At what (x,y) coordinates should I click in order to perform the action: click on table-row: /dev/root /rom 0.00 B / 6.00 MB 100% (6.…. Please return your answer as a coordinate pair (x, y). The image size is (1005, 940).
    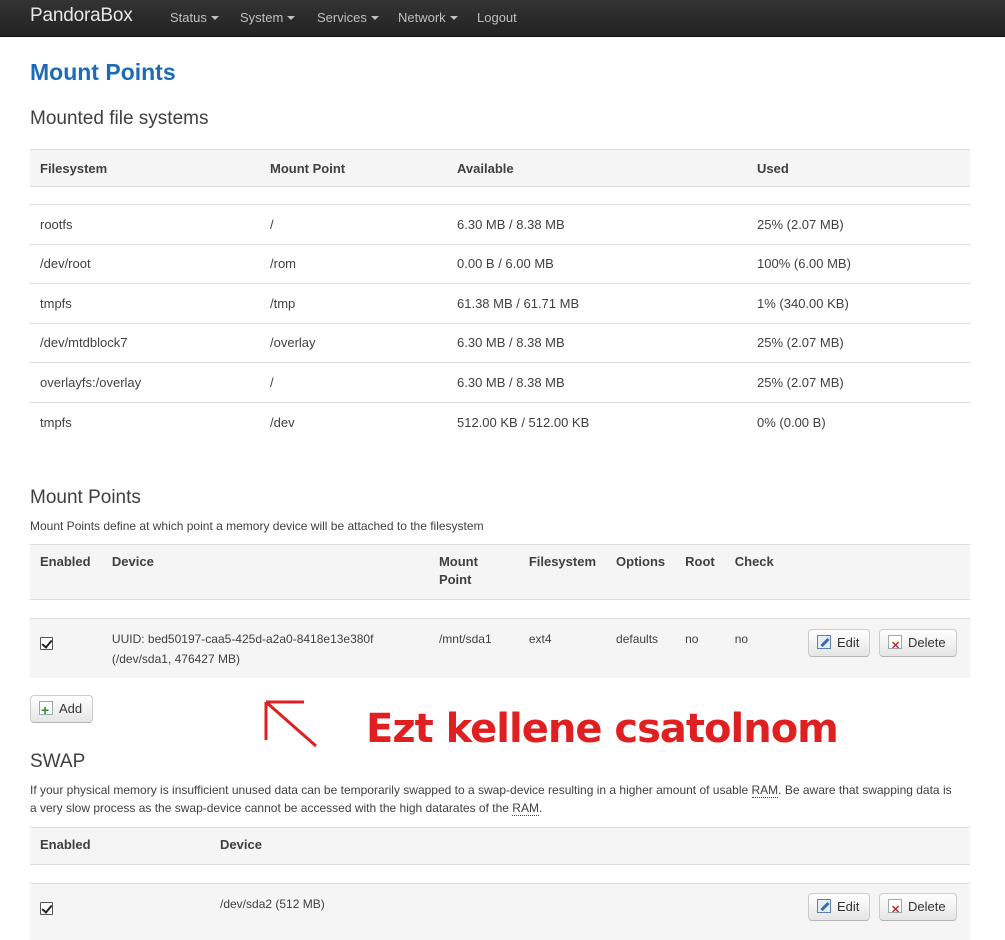
    Looking at the image, I should click on (500, 263).